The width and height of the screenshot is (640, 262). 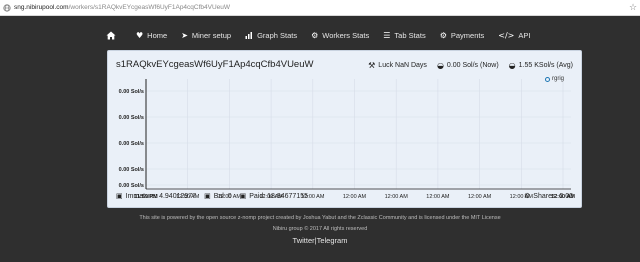 I want to click on paid-text: Paid: 18.94677155, so click(x=278, y=196).